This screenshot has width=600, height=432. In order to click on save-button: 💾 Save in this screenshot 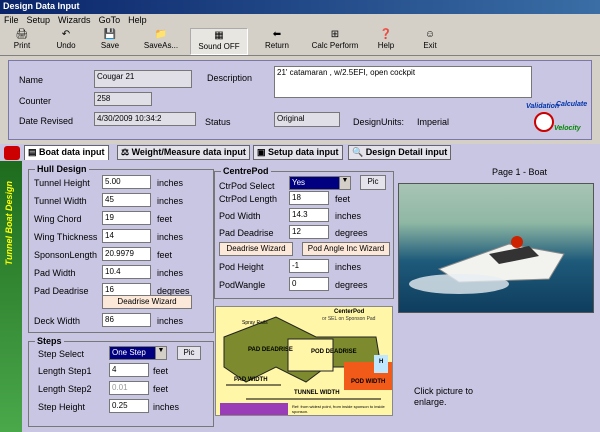, I will do `click(110, 41)`.